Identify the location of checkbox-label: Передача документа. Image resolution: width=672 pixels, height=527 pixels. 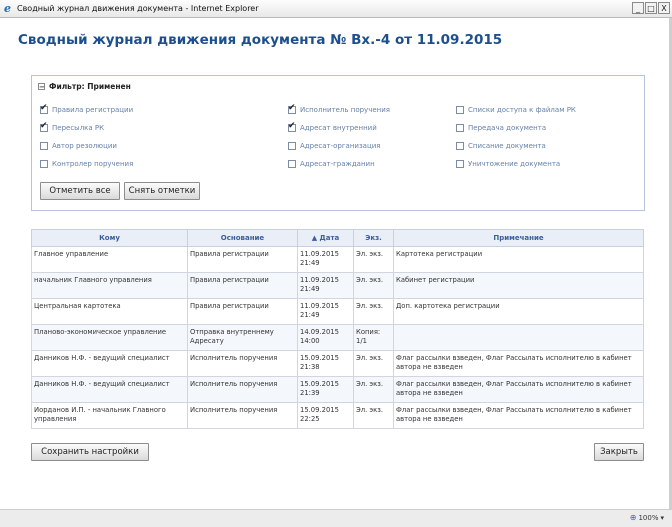
(507, 128).